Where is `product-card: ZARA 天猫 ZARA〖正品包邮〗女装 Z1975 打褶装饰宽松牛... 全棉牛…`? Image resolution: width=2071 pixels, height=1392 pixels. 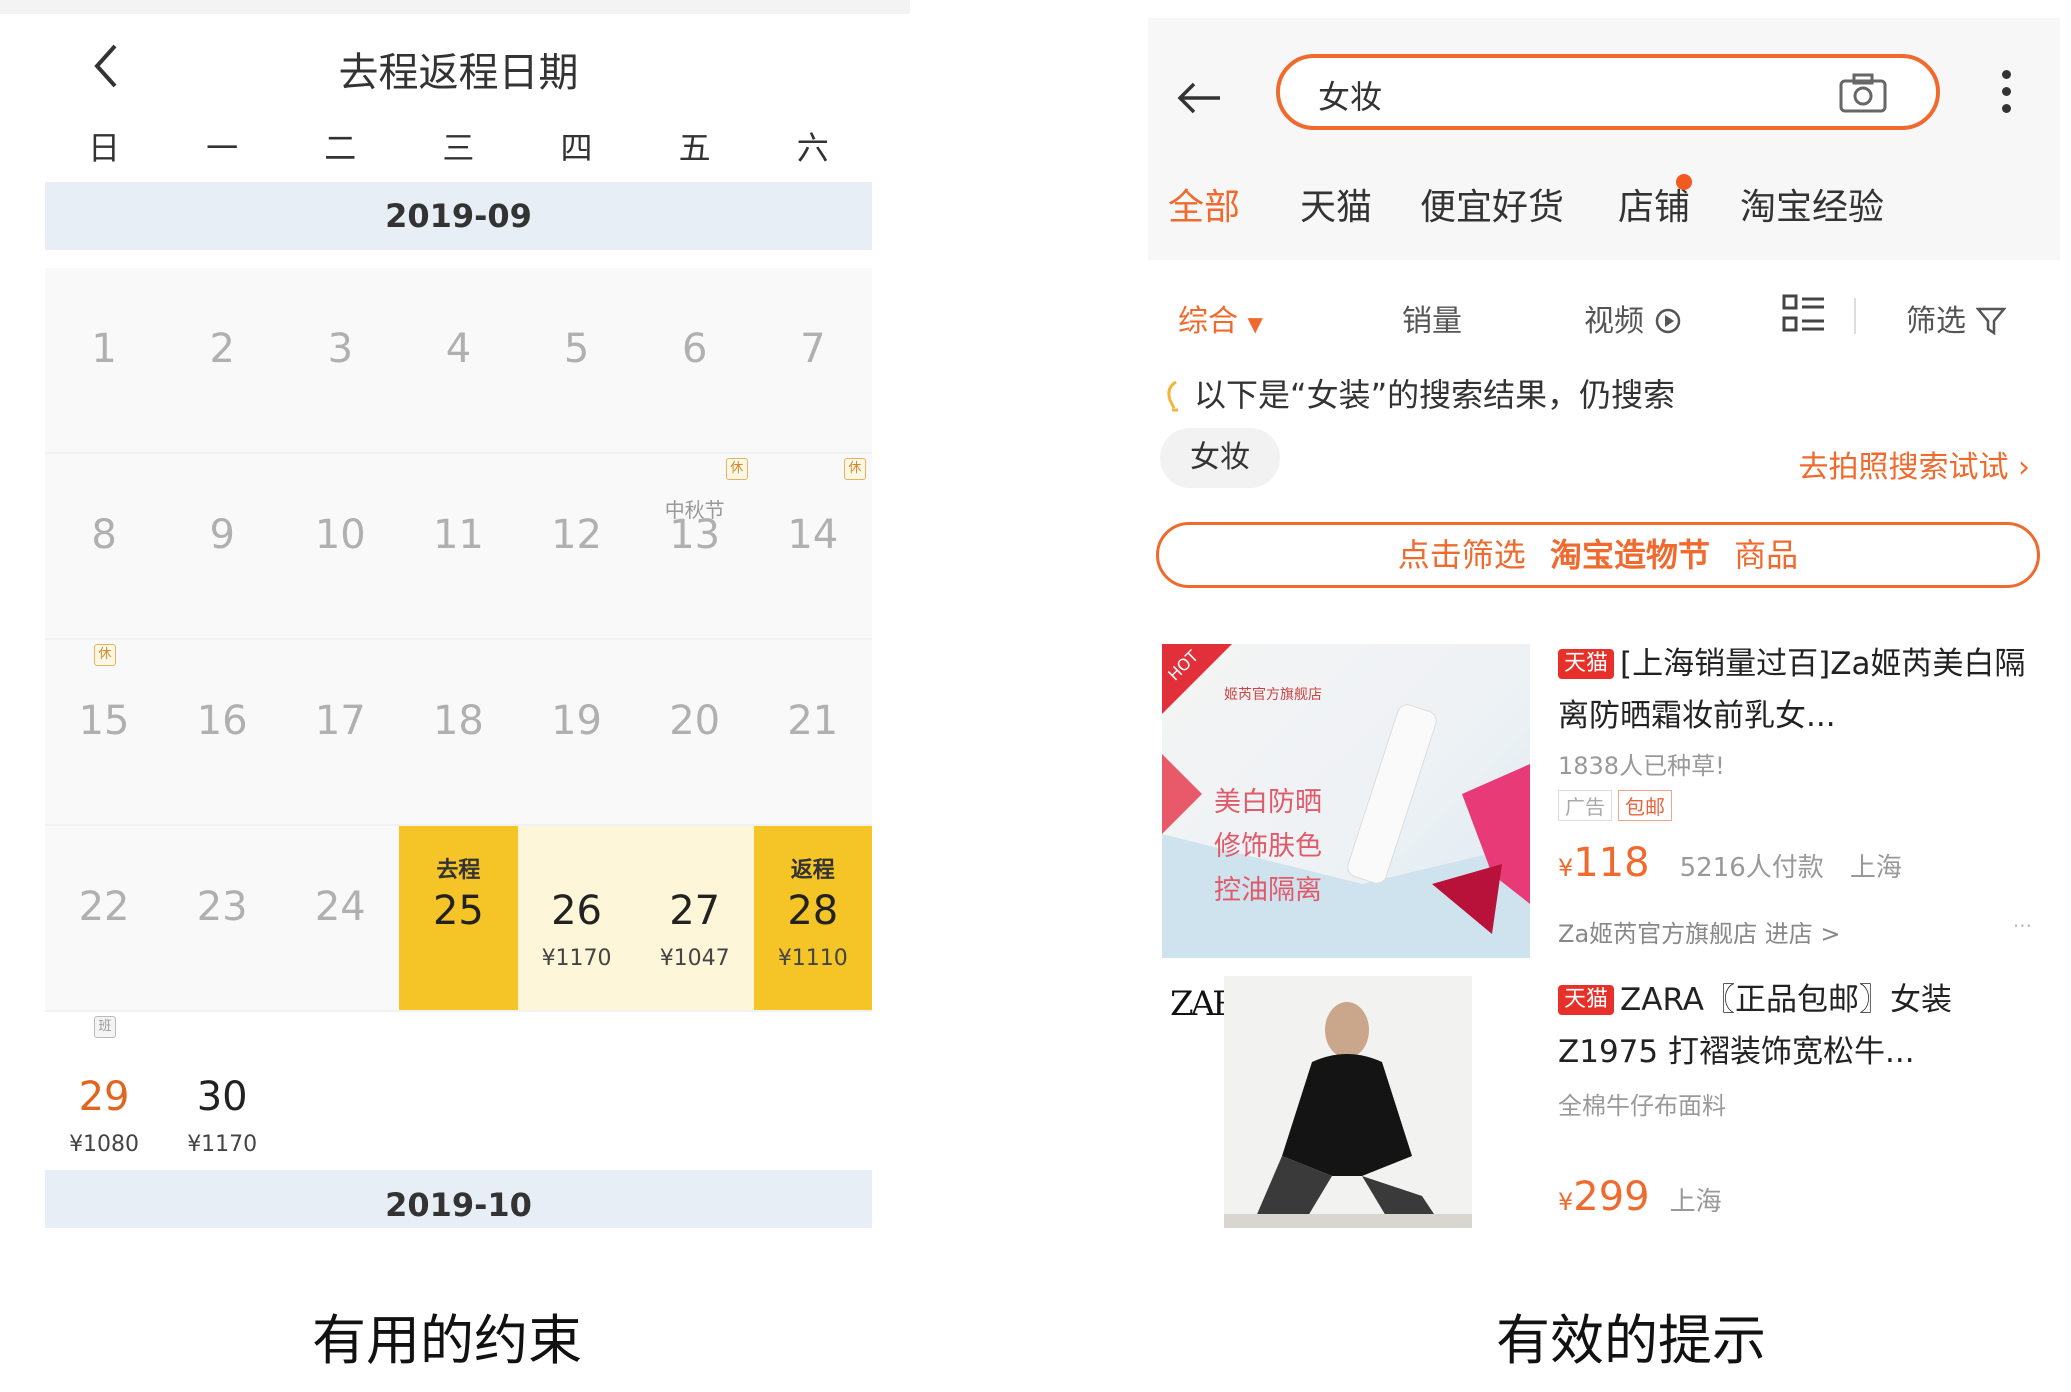 product-card: ZARA 天猫 ZARA〖正品包邮〗女装 Z1975 打褶装饰宽松牛... 全棉牛… is located at coordinates (1604, 1098).